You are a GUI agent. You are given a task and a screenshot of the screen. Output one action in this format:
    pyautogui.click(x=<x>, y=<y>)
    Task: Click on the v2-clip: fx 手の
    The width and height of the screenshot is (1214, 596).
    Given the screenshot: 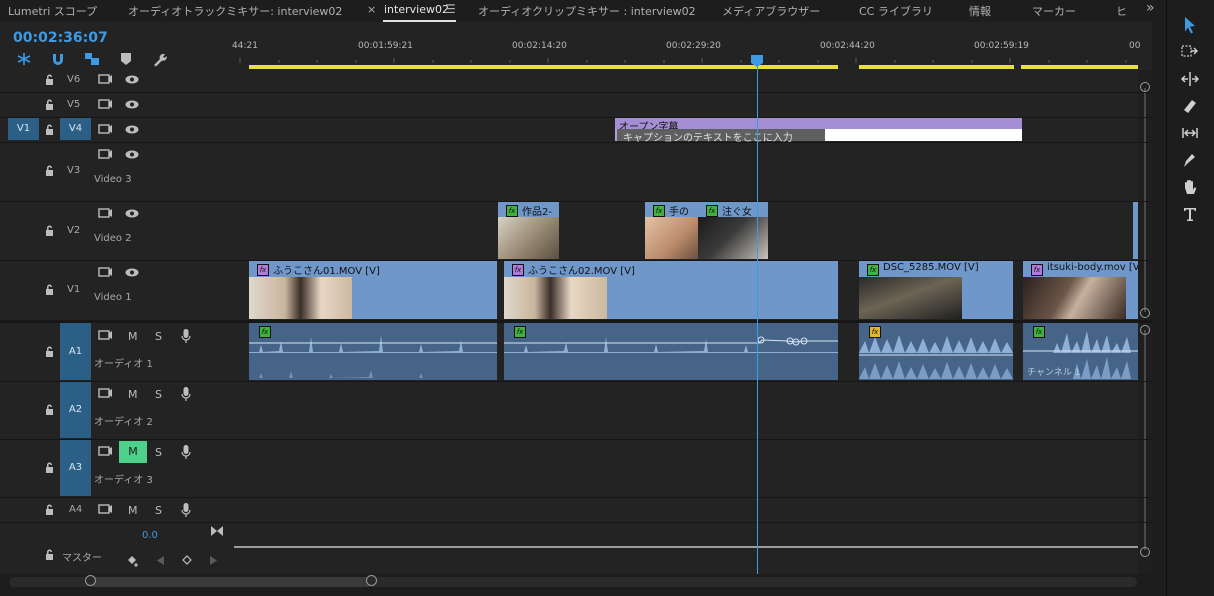 What is the action you would take?
    pyautogui.click(x=671, y=230)
    